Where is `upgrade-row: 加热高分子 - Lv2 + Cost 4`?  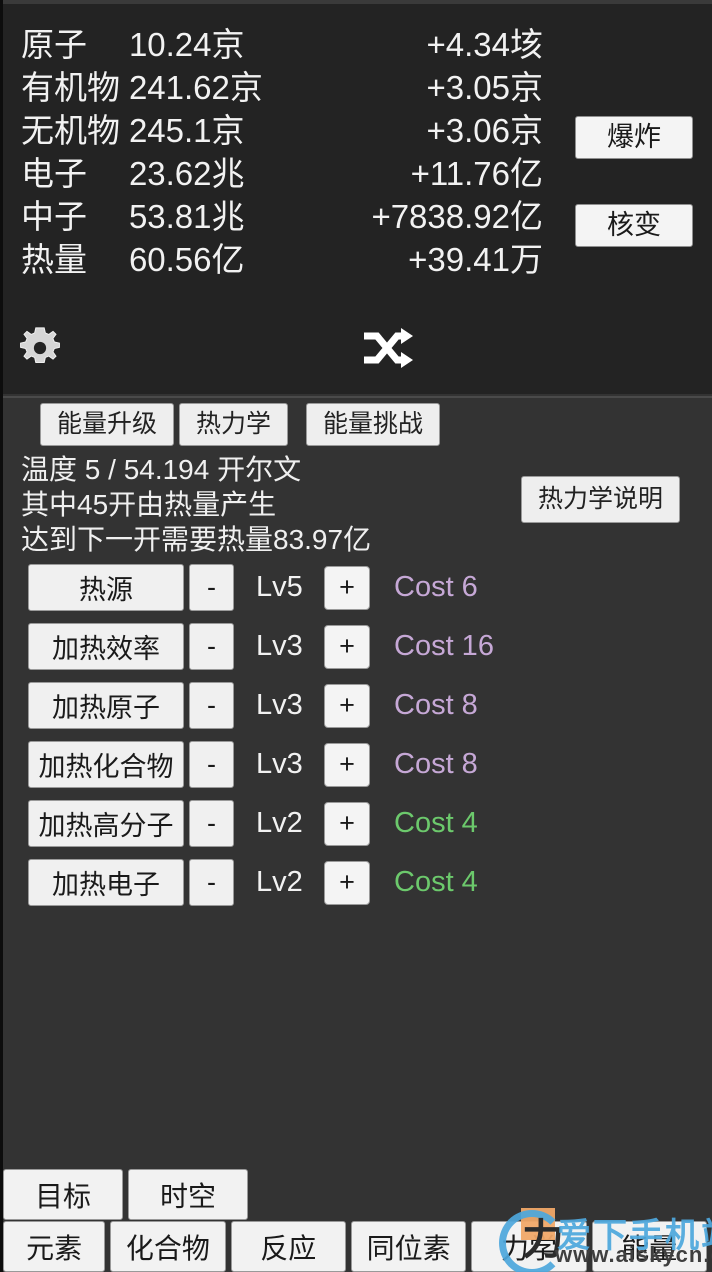
upgrade-row: 加热高分子 - Lv2 + Cost 4 is located at coordinates (357, 823).